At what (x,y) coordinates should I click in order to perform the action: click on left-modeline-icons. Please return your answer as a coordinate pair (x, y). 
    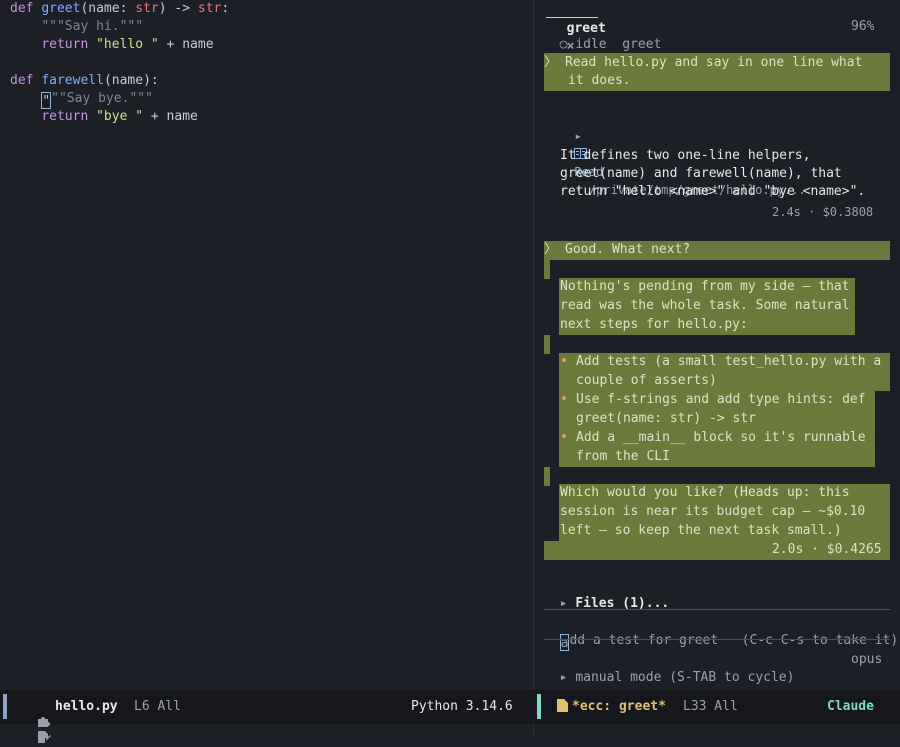
    Looking at the image, I should click on (36, 723).